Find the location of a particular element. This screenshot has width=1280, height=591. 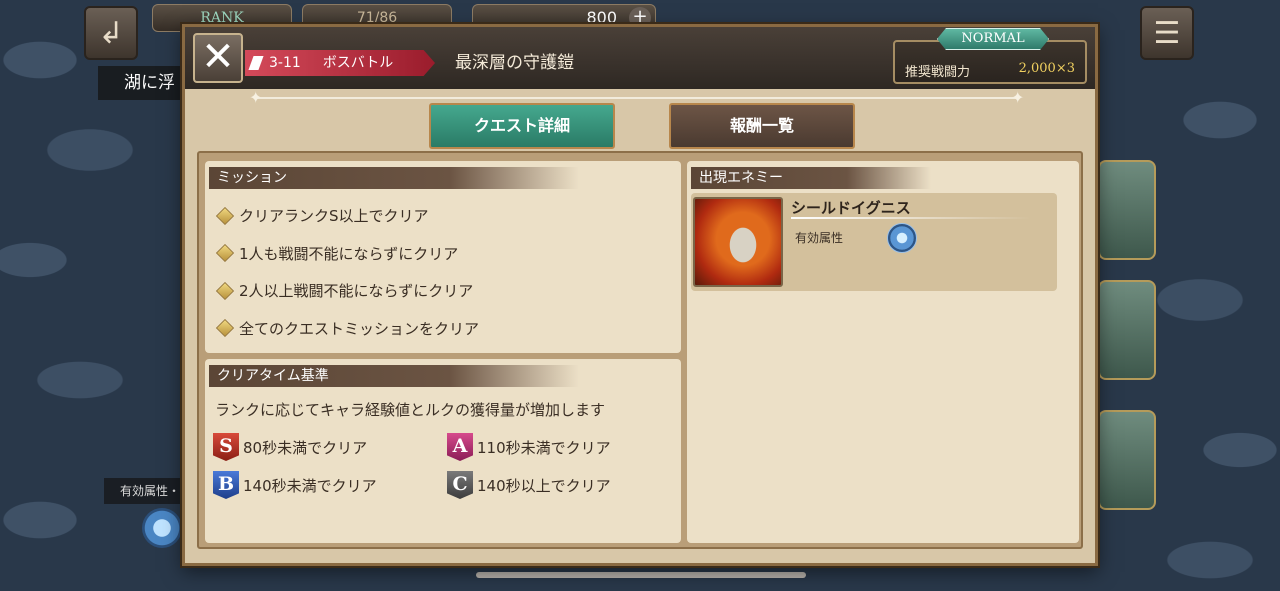

recommended-power-box: NORMAL 推奨戦闘力 2,000×3 is located at coordinates (990, 56).